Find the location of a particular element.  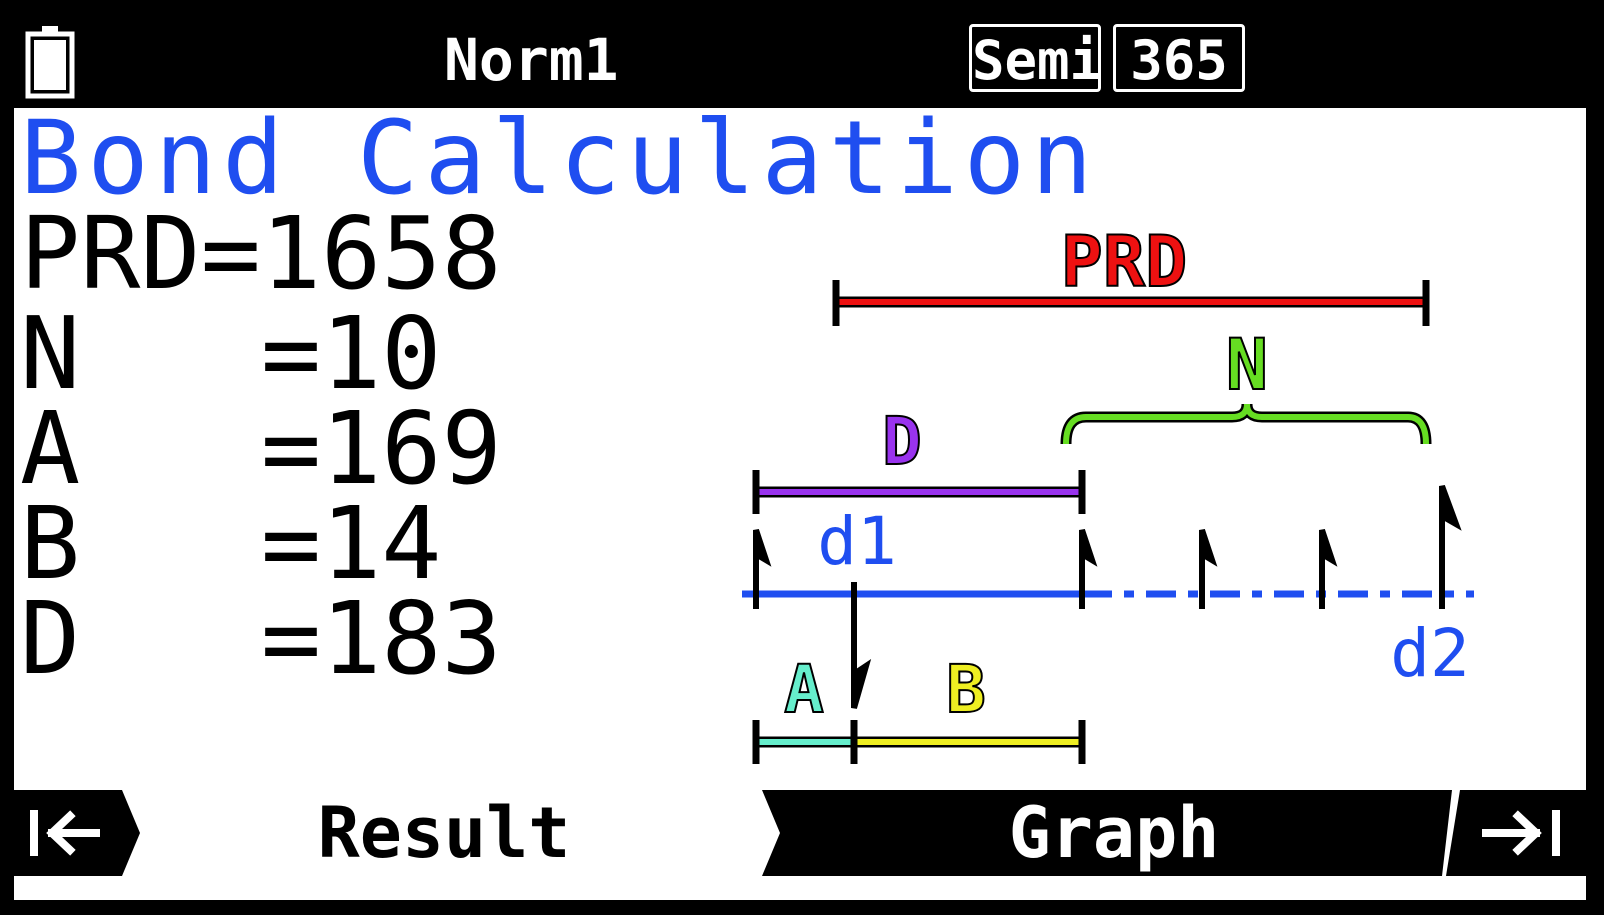

function-key-bar: Result Graph is located at coordinates (800, 832).